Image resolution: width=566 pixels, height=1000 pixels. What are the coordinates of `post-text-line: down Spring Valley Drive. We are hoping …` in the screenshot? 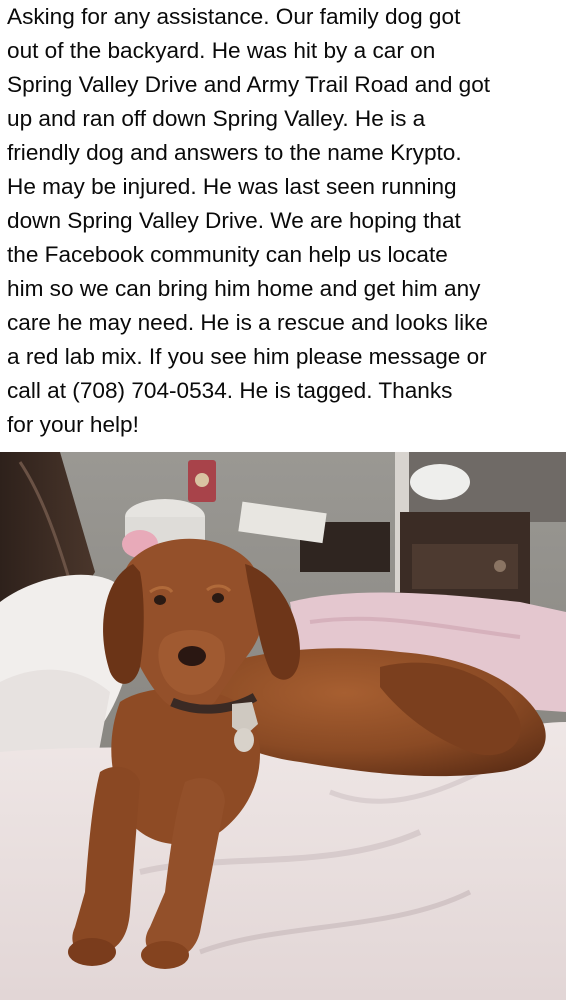 It's located at (234, 220).